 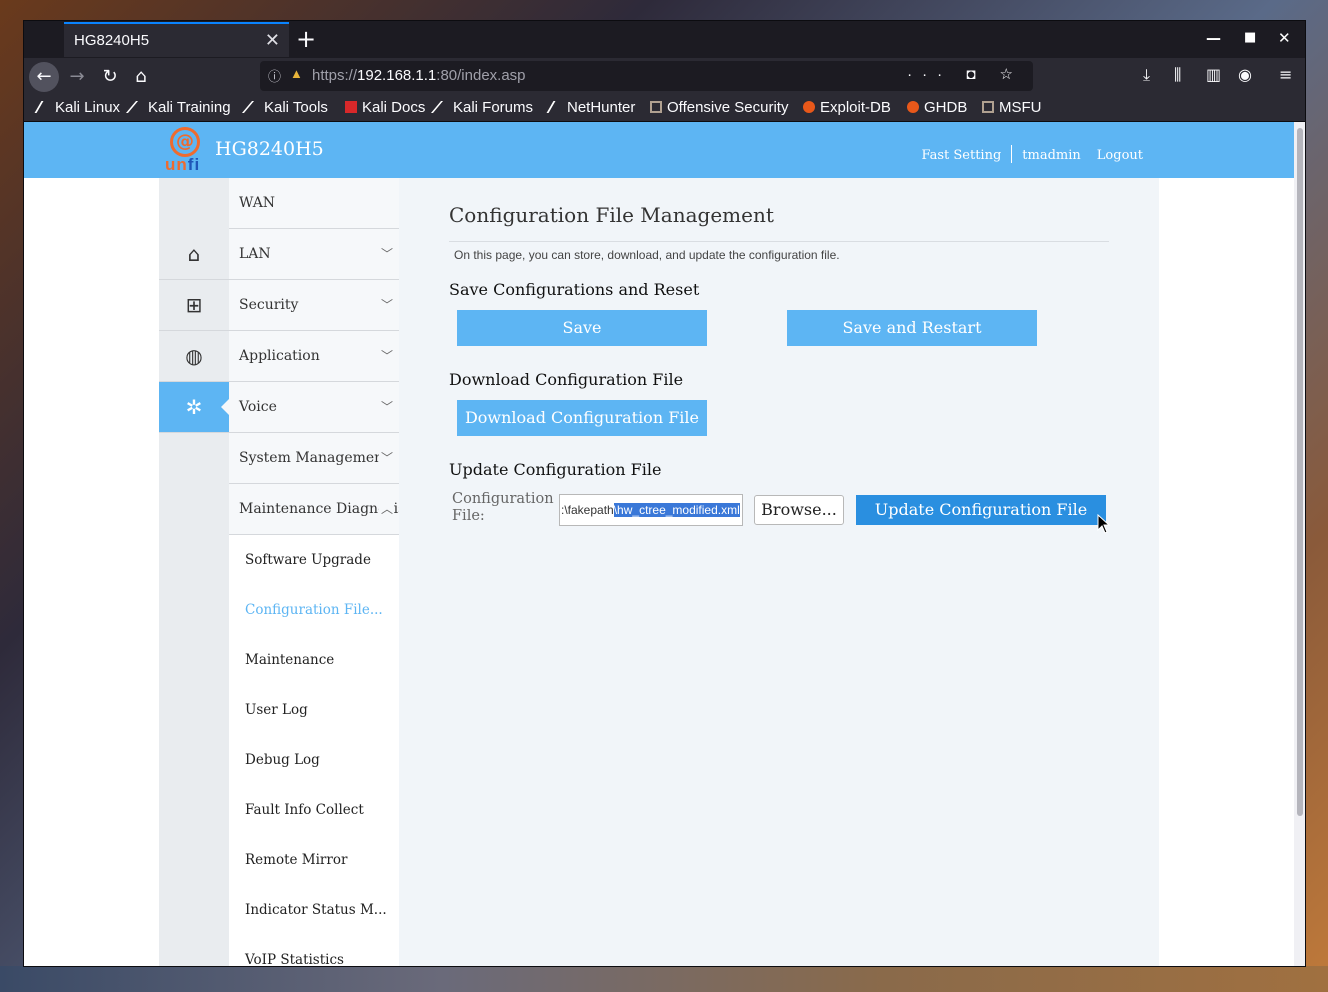 What do you see at coordinates (351, 107) in the screenshot?
I see `docs-icon` at bounding box center [351, 107].